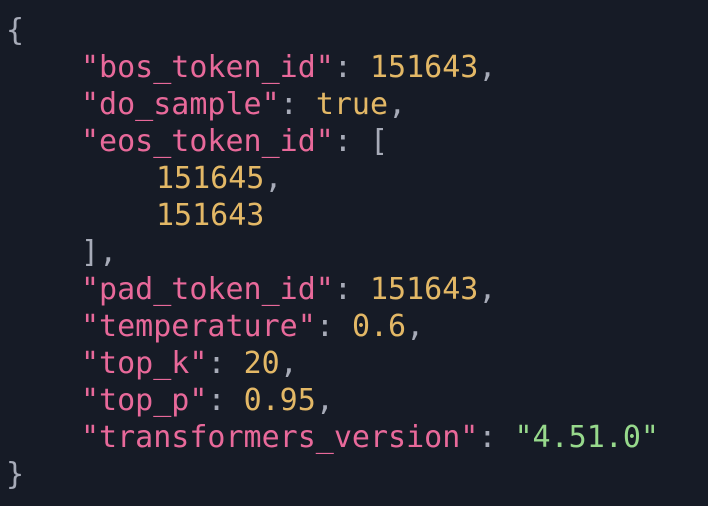 This screenshot has width=708, height=506. I want to click on eos-token-id-item: 151645, so click(210, 178).